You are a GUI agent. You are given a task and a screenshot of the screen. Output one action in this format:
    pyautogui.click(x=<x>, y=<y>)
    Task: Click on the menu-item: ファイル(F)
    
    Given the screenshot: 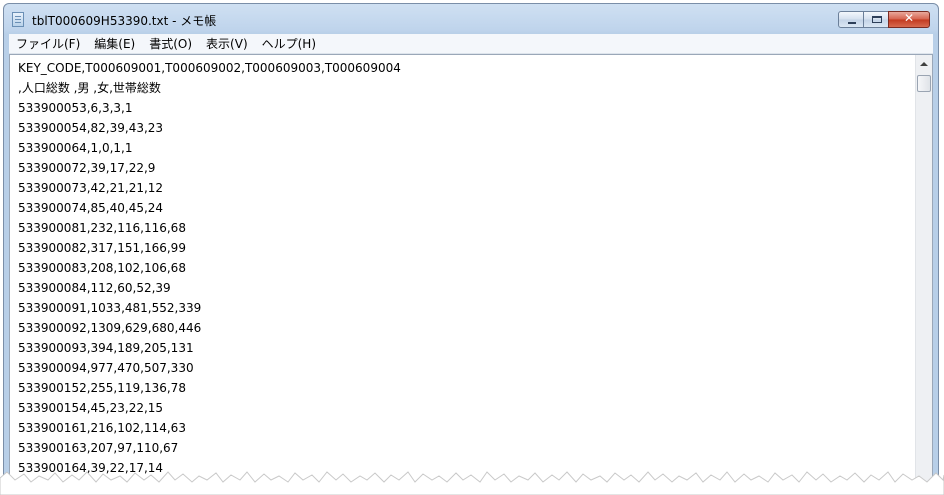 What is the action you would take?
    pyautogui.click(x=48, y=43)
    